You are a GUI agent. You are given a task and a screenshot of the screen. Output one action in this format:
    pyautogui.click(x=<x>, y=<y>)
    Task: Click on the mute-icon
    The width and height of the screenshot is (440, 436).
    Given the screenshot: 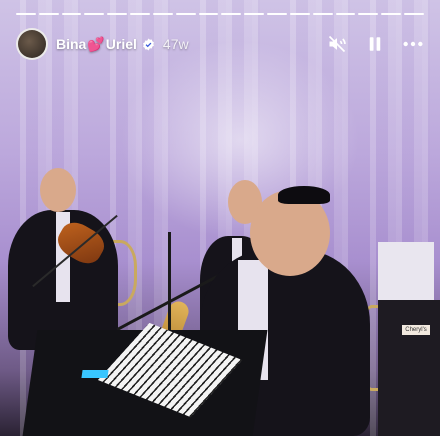 What is the action you would take?
    pyautogui.click(x=337, y=44)
    